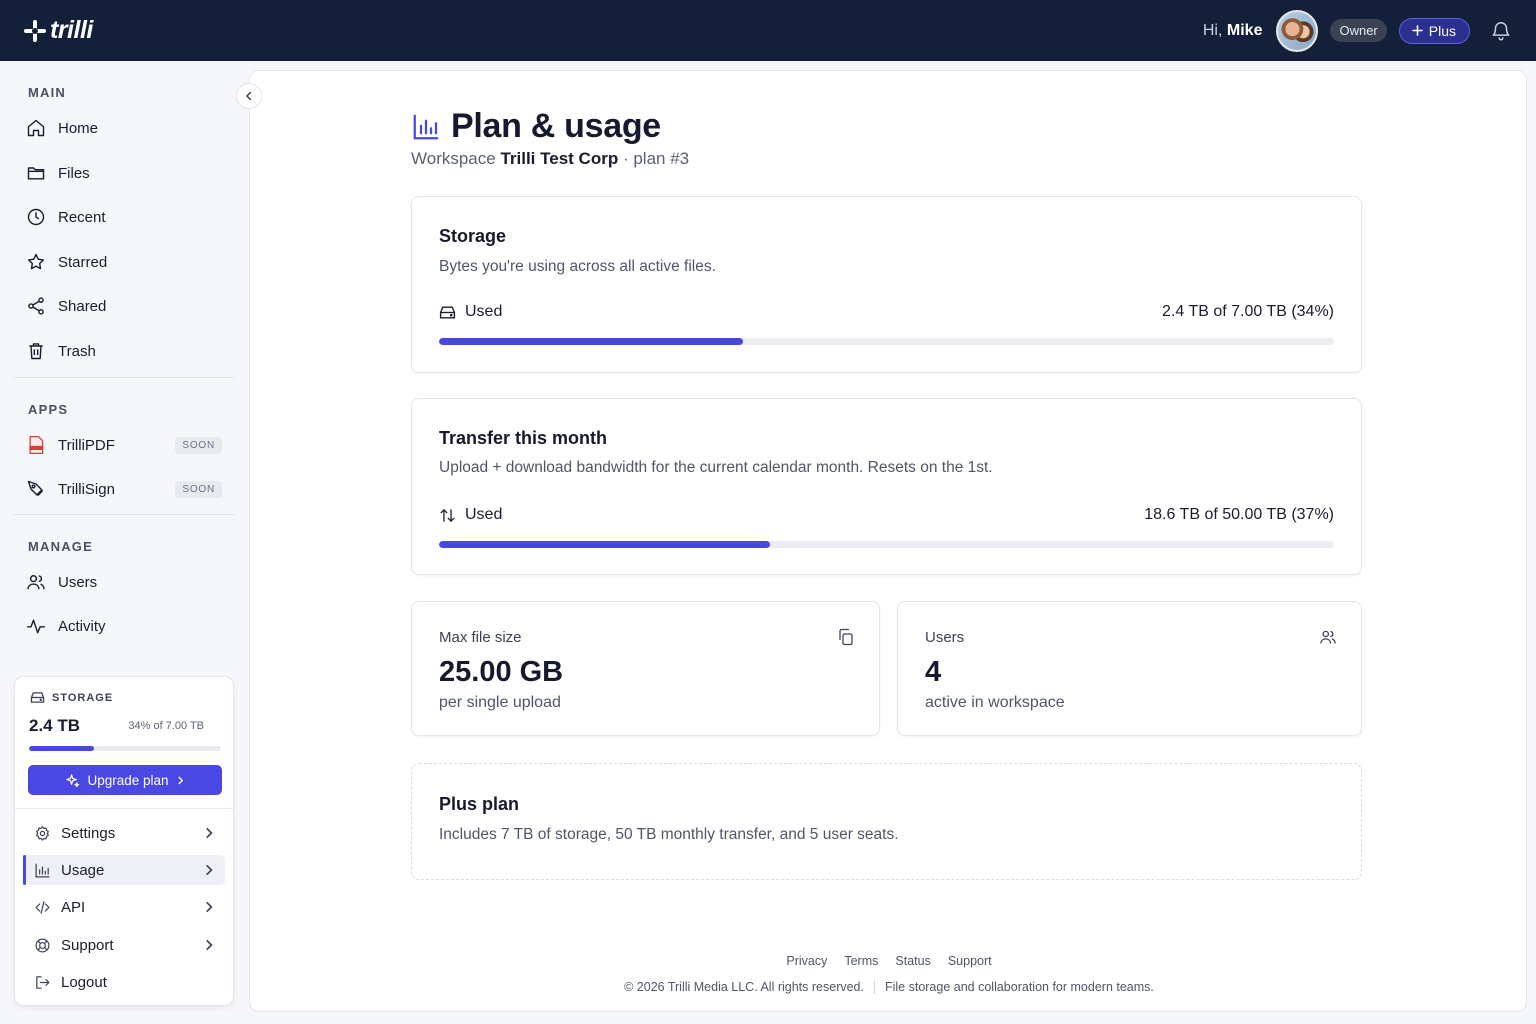  I want to click on code-icon, so click(42, 907).